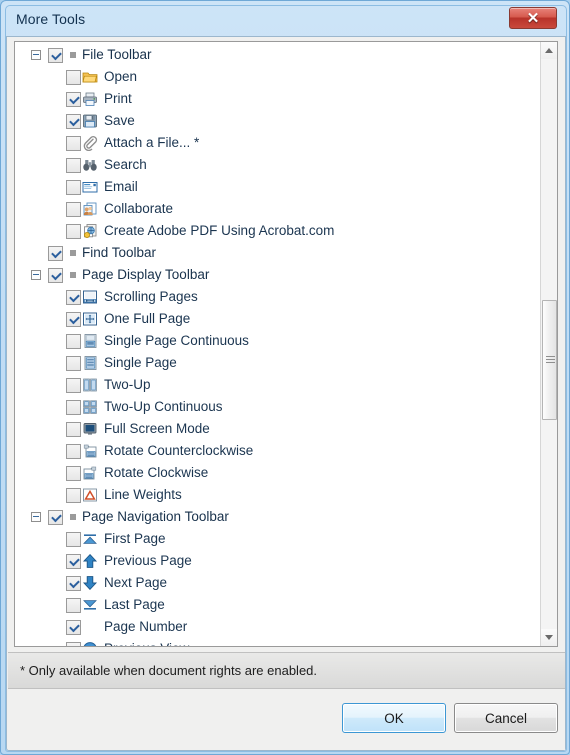 Image resolution: width=570 pixels, height=755 pixels. I want to click on tree-row: One Full Page, so click(277, 319).